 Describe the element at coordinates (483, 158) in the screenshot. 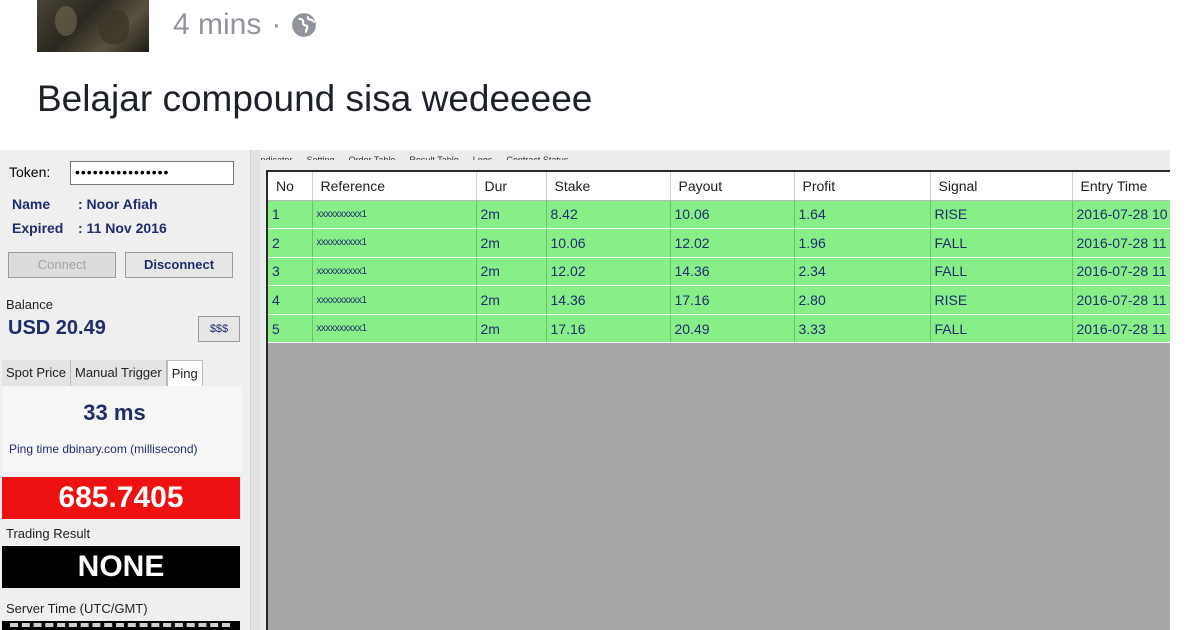

I see `top-tab: Logs` at that location.